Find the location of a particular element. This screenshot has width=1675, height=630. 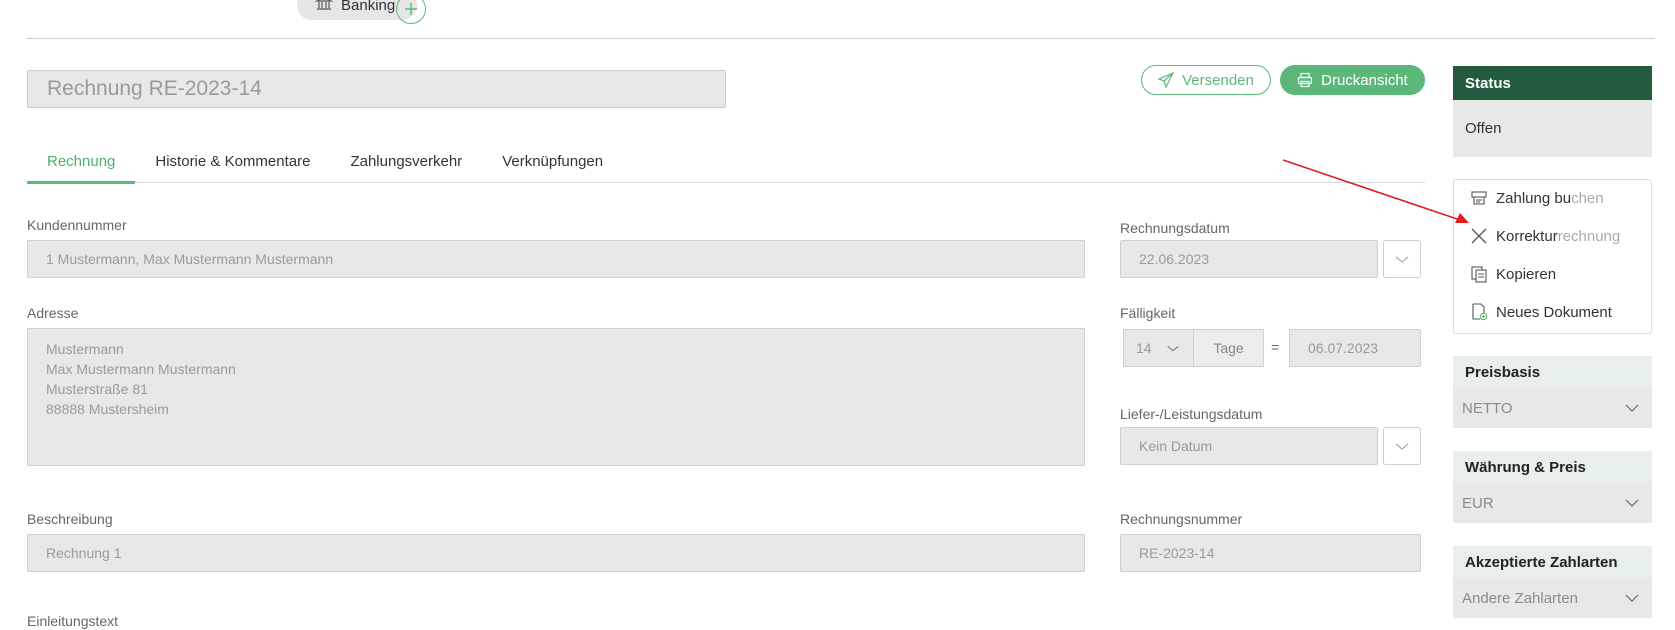

document-title-input: Rechnung RE-2023-14 is located at coordinates (376, 89).